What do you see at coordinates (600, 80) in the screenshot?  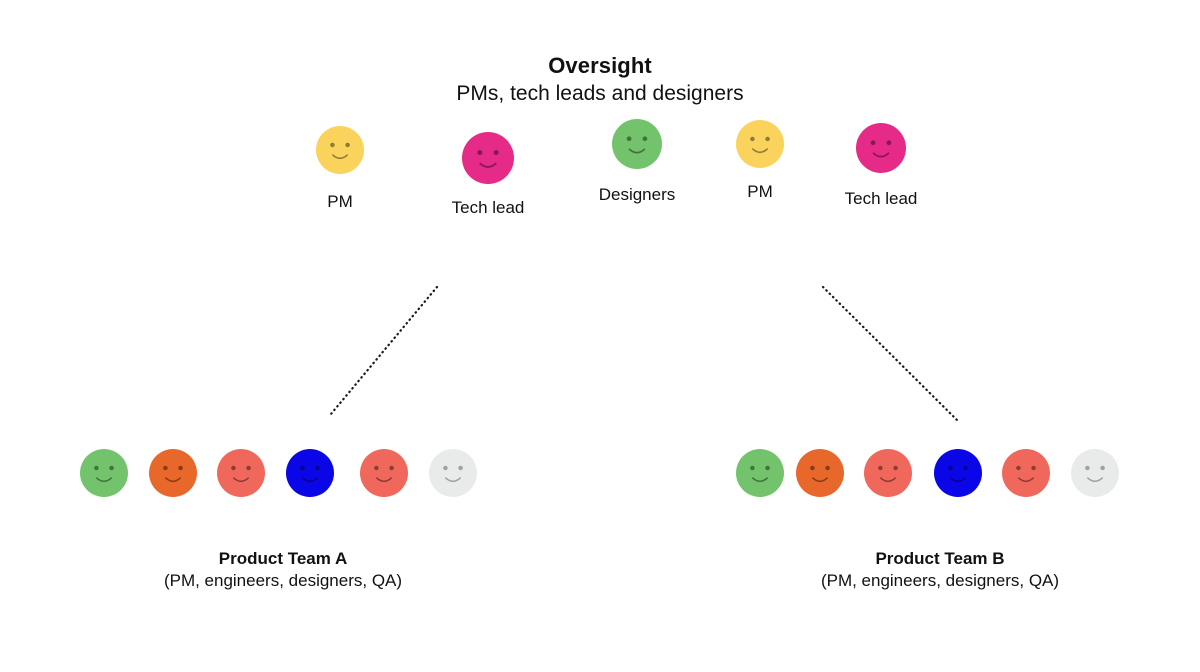 I see `oversight-heading: Oversight PMs, tech leads and designers` at bounding box center [600, 80].